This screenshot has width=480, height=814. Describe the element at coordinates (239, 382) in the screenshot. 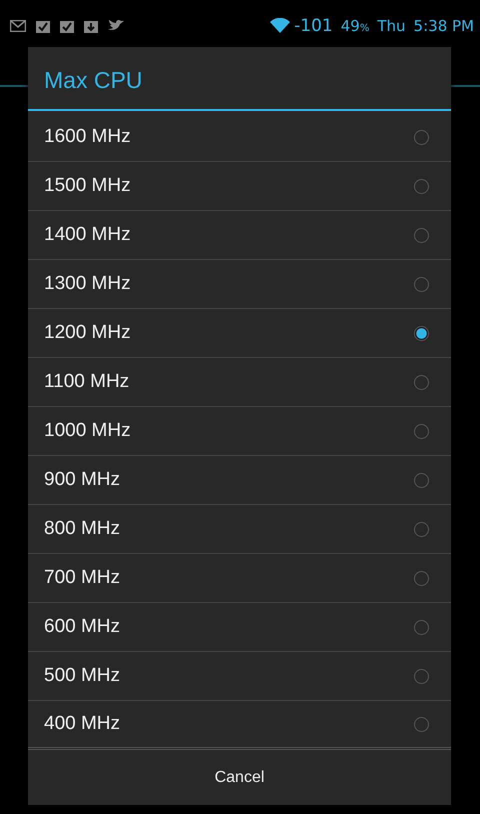

I see `option-row: 1100 MHz` at that location.